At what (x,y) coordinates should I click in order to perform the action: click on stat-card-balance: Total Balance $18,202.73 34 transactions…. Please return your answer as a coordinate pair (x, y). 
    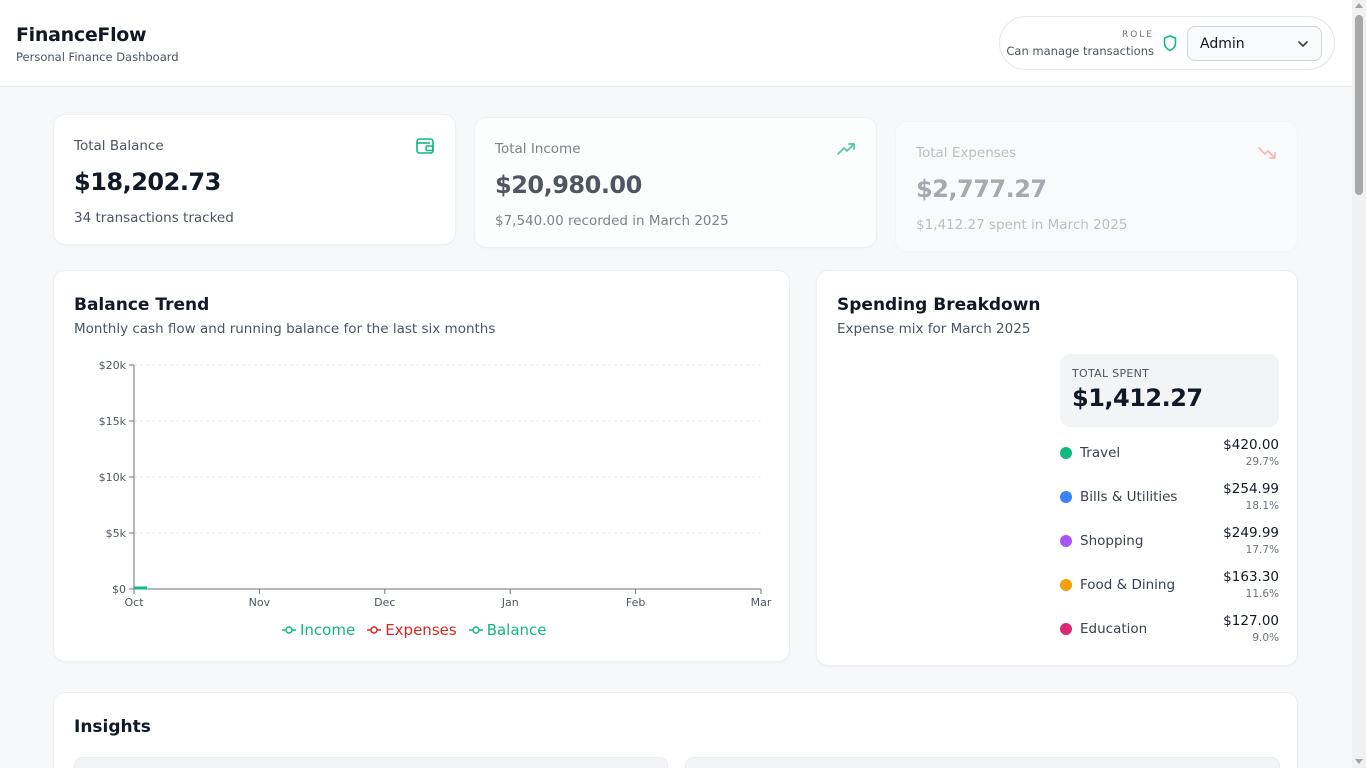
    Looking at the image, I should click on (254, 179).